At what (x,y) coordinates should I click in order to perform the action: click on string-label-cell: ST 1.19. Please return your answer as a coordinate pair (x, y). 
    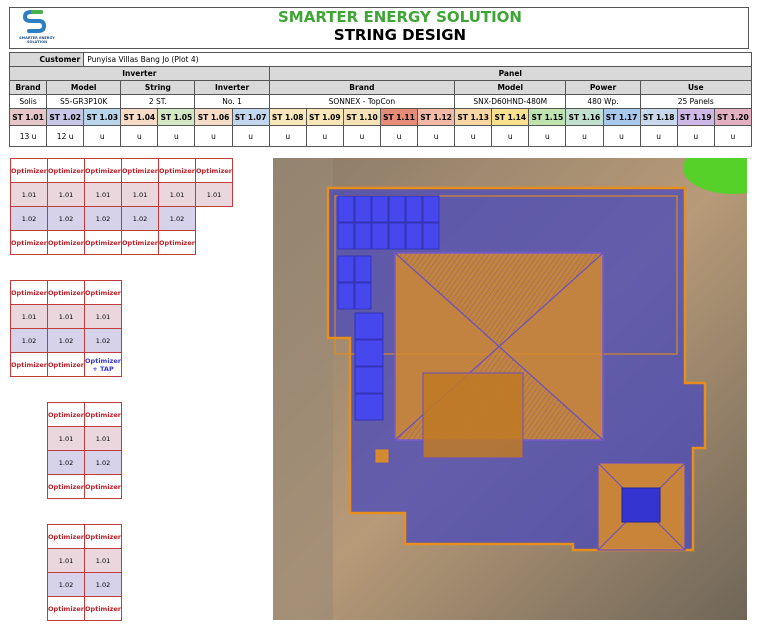
    Looking at the image, I should click on (695, 117).